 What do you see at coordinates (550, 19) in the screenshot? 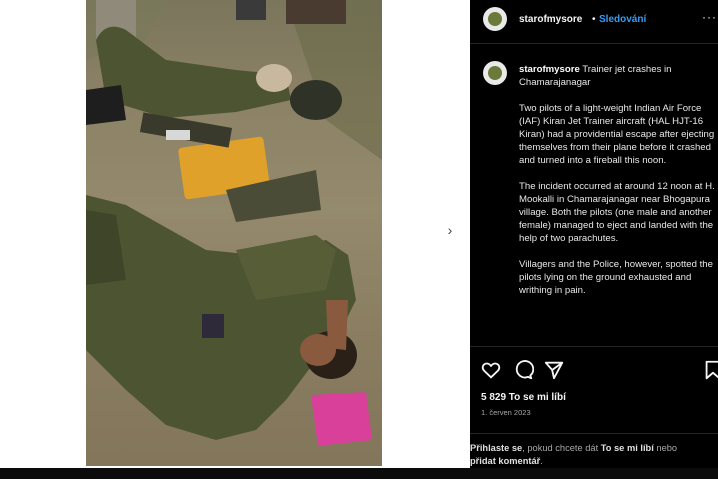
I see `header-username: starofmysore` at bounding box center [550, 19].